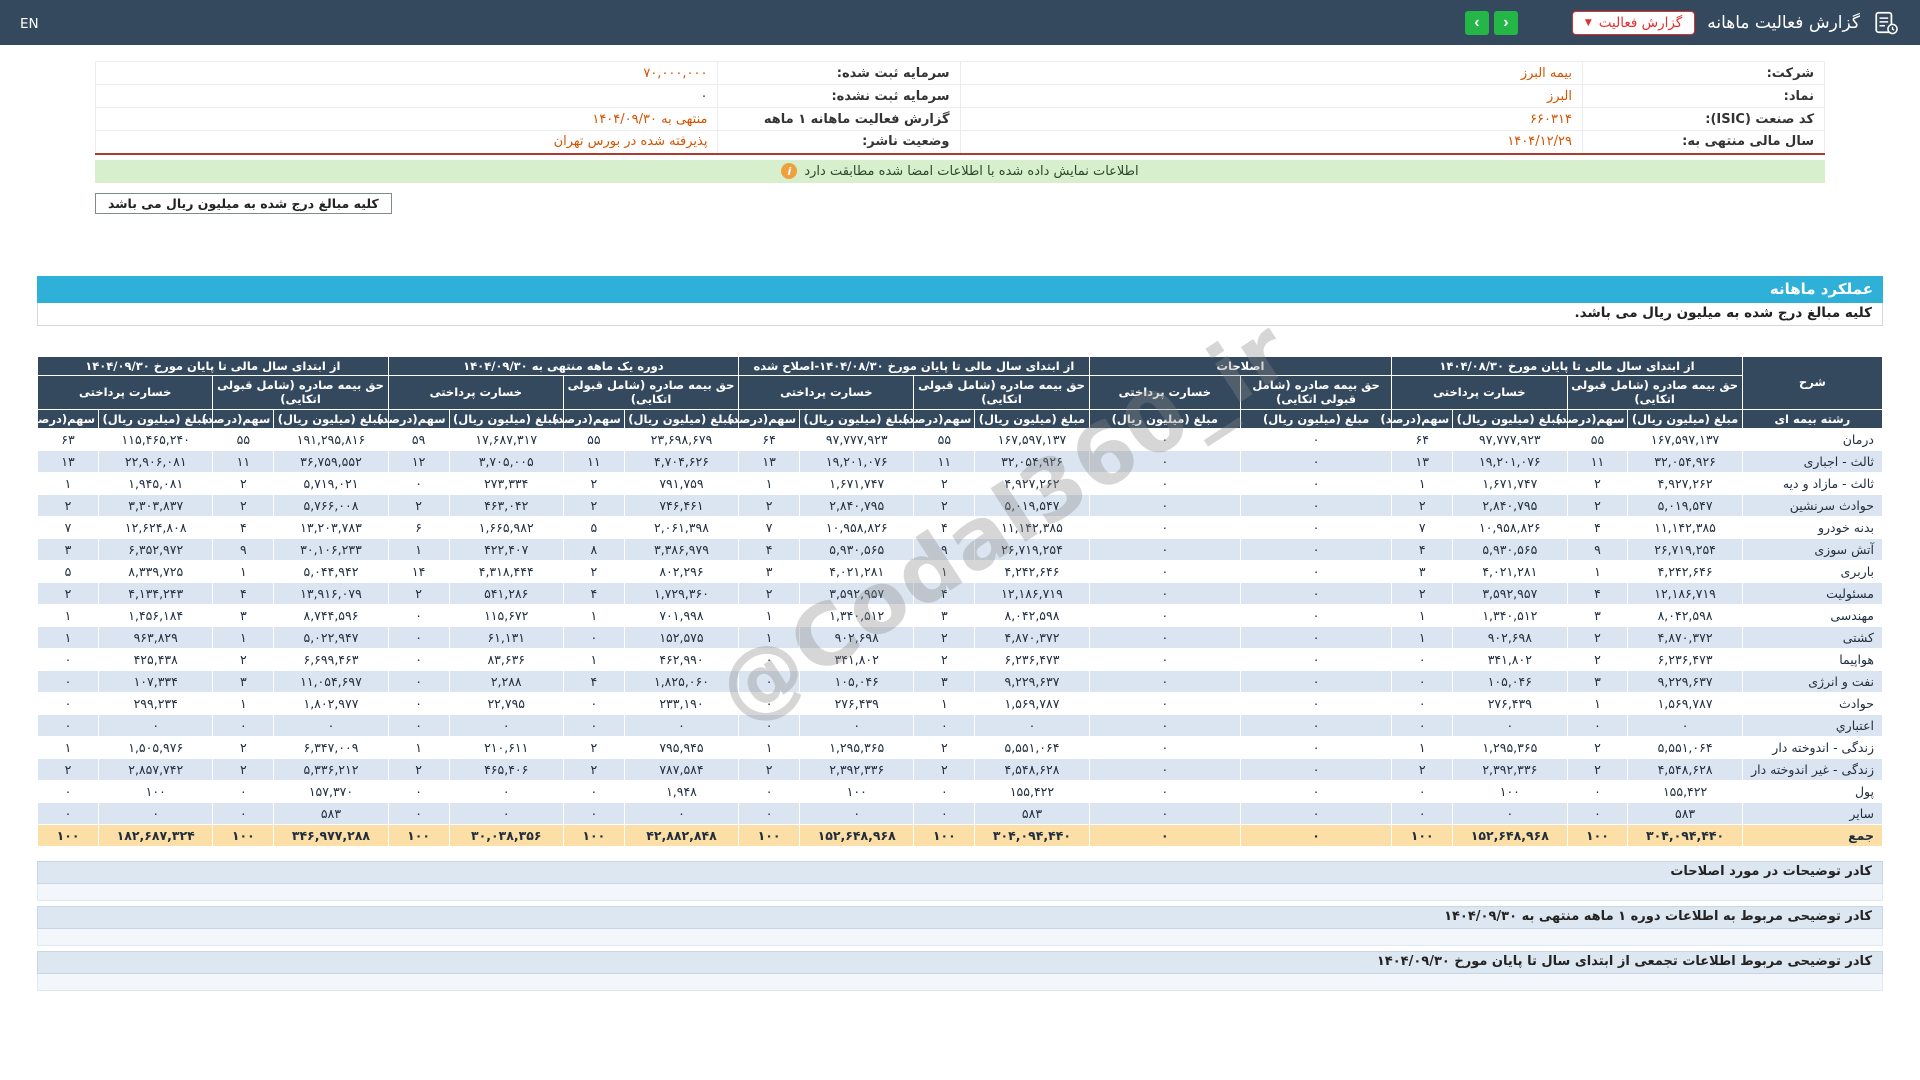 This screenshot has width=1920, height=1080. What do you see at coordinates (839, 142) in the screenshot?
I see `info-label: وضعیت ناشر:` at bounding box center [839, 142].